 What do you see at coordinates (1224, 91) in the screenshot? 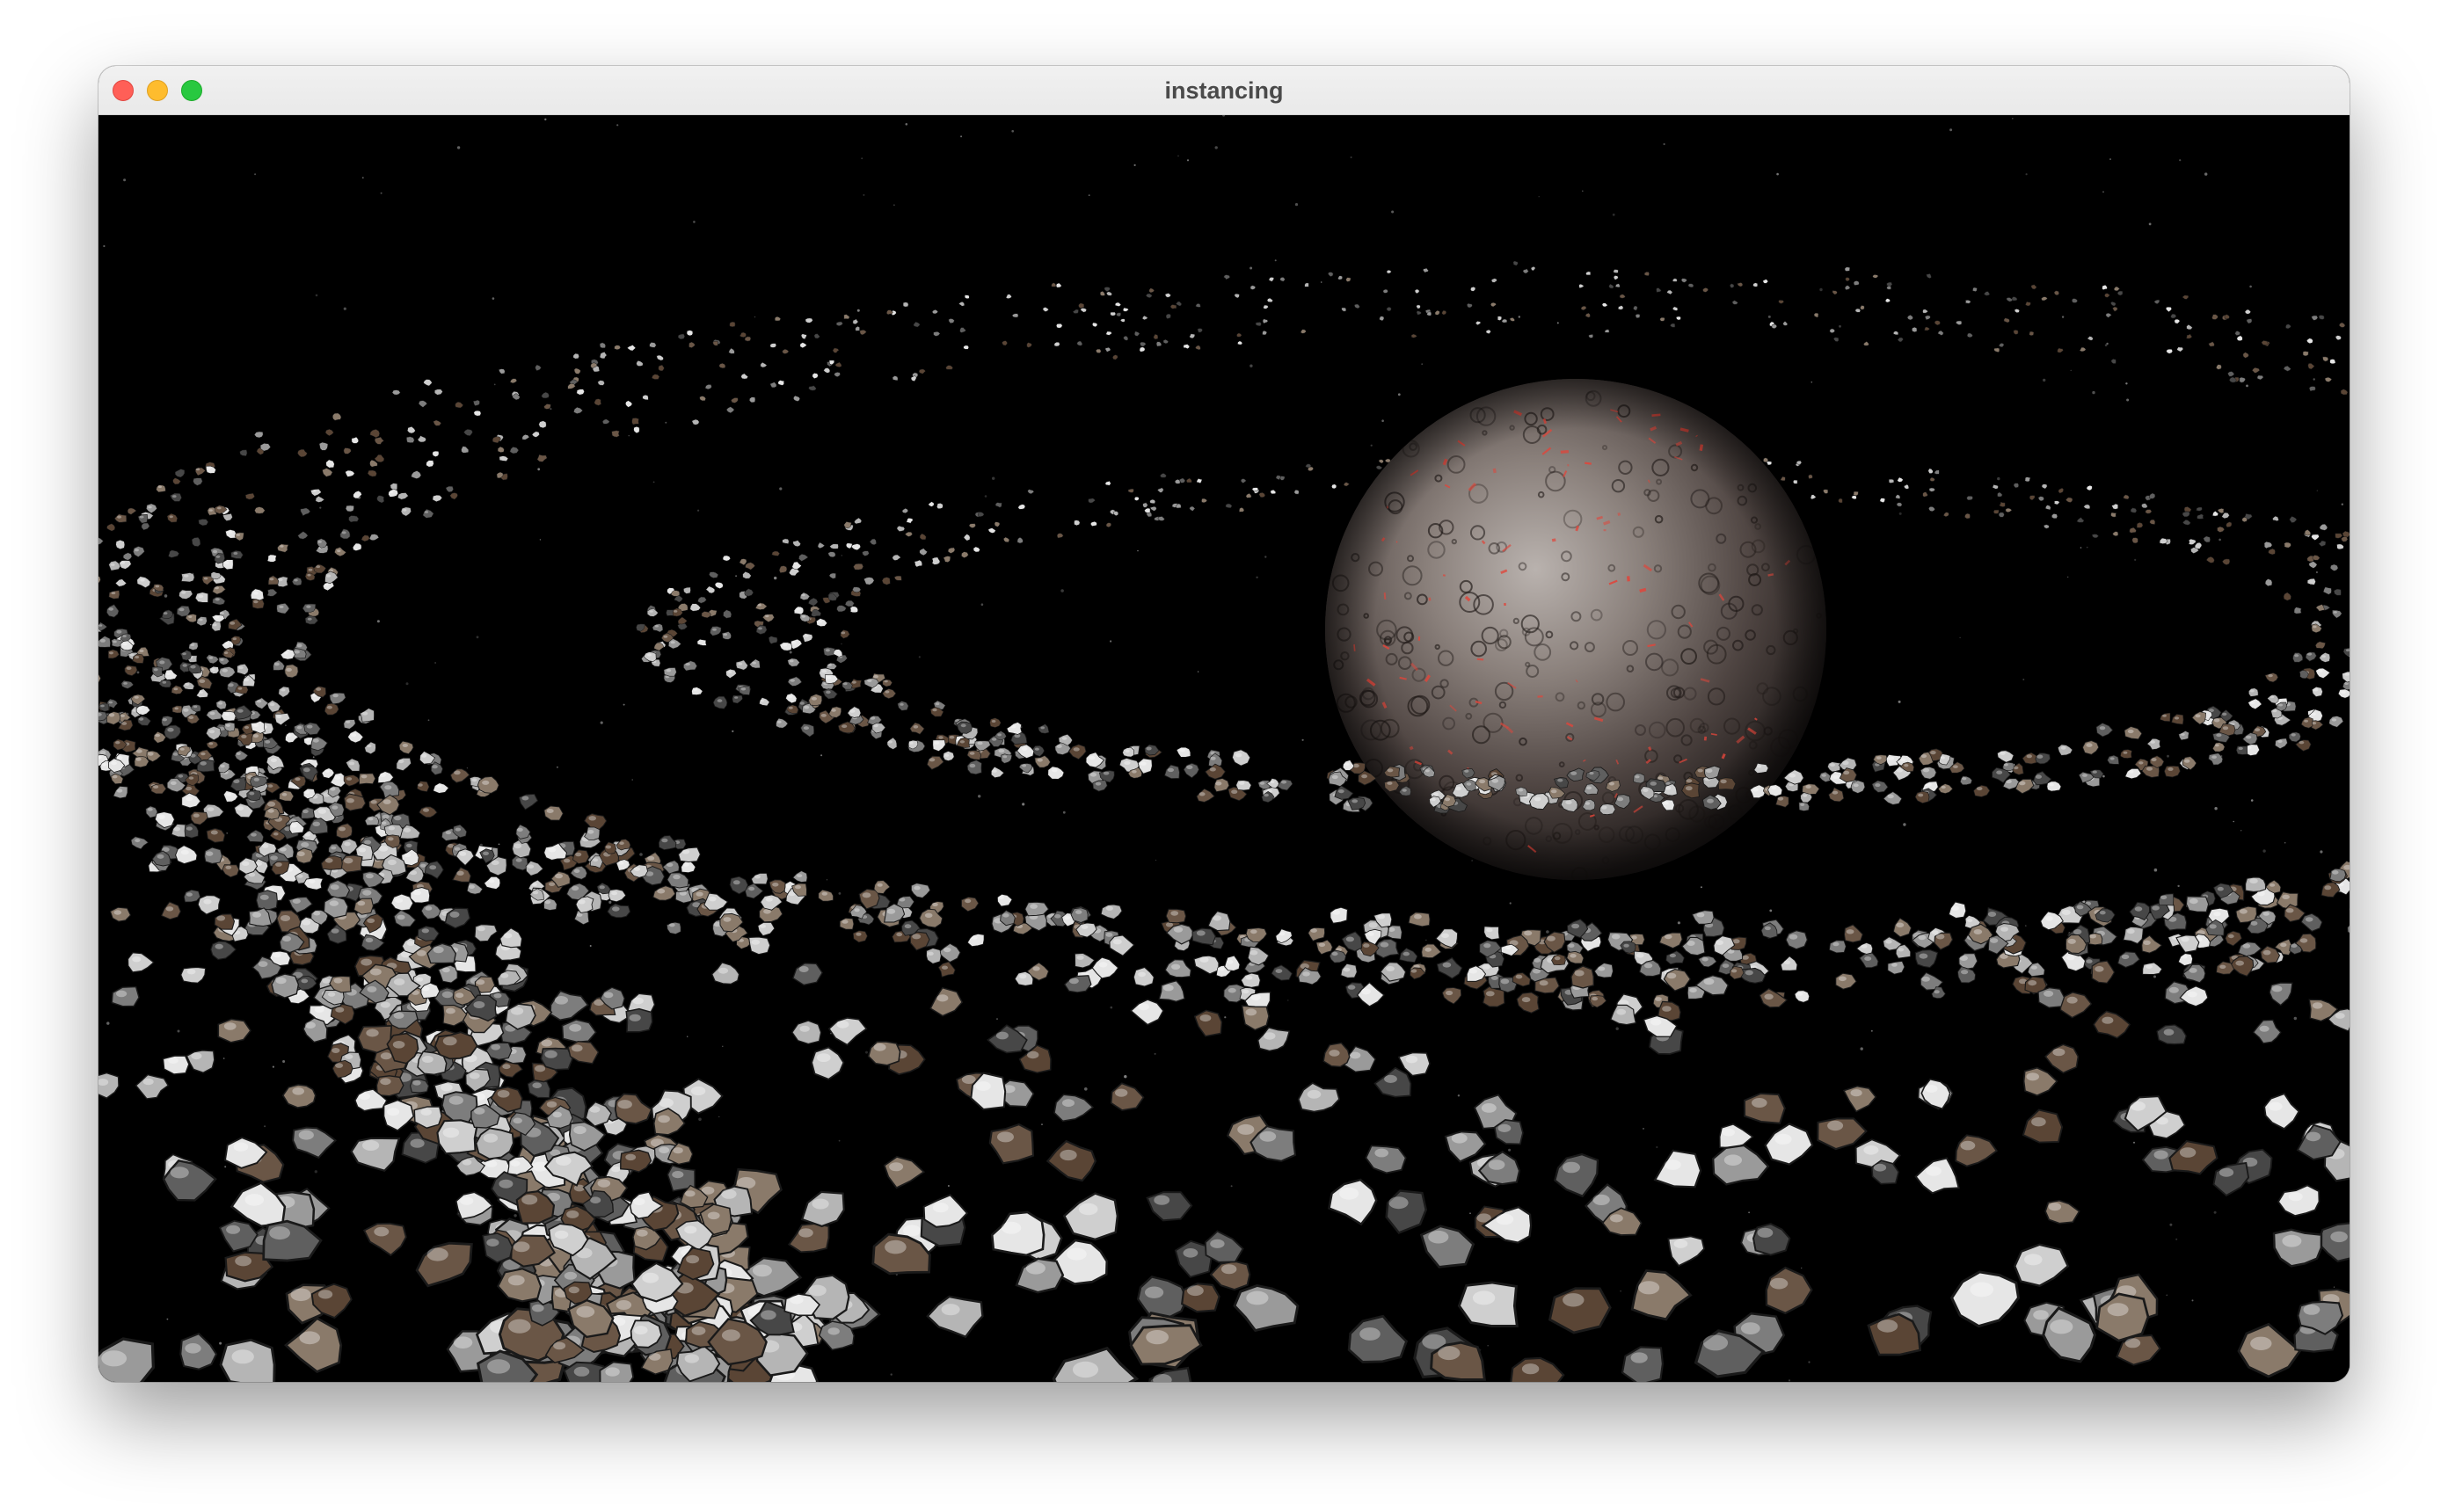
I see `title-bar: instancing` at bounding box center [1224, 91].